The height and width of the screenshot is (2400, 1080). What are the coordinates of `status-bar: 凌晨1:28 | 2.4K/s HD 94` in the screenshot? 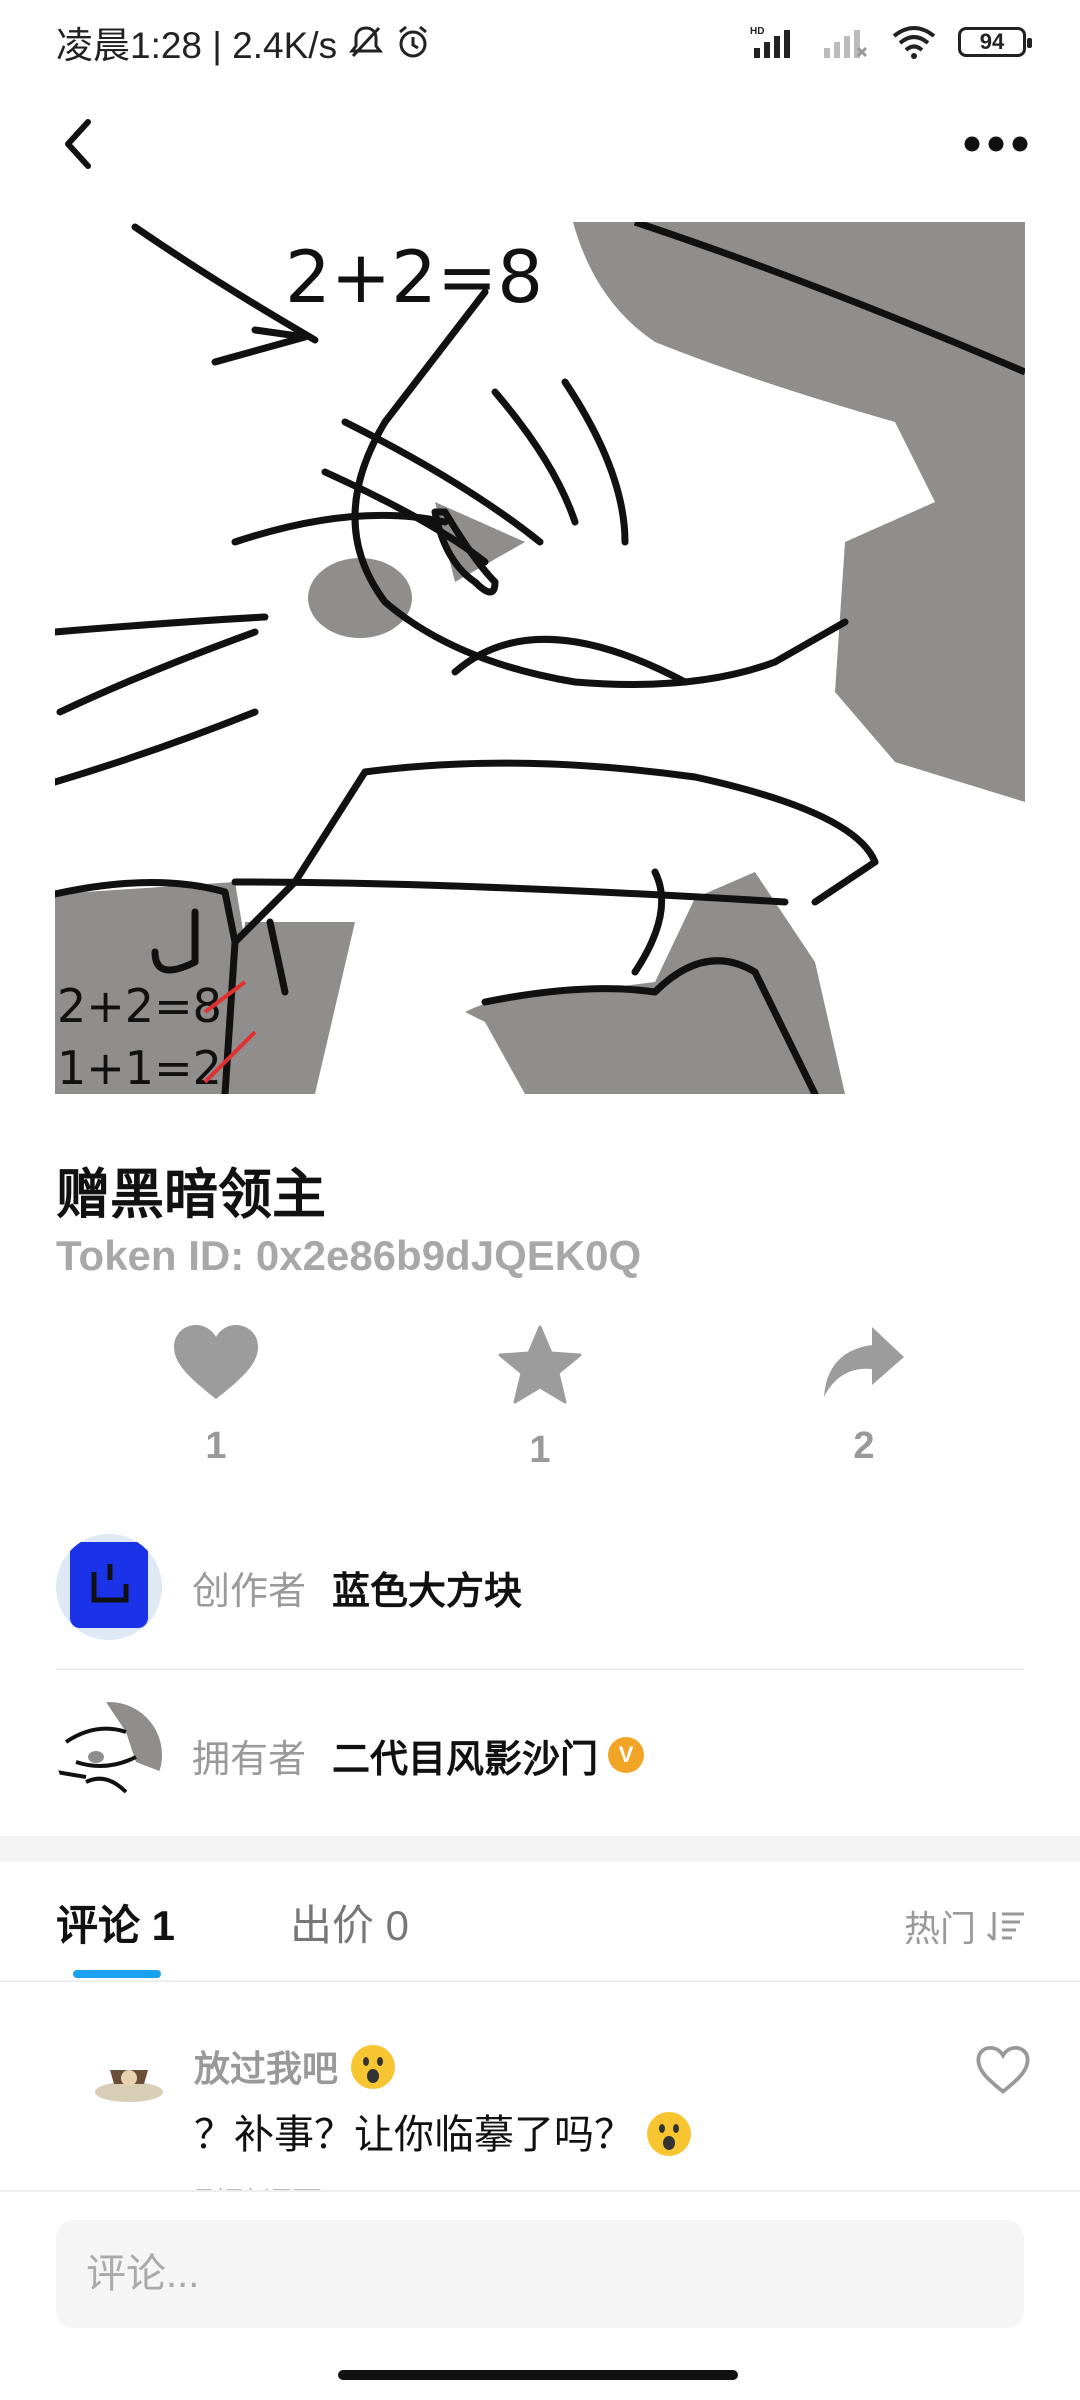 It's located at (540, 42).